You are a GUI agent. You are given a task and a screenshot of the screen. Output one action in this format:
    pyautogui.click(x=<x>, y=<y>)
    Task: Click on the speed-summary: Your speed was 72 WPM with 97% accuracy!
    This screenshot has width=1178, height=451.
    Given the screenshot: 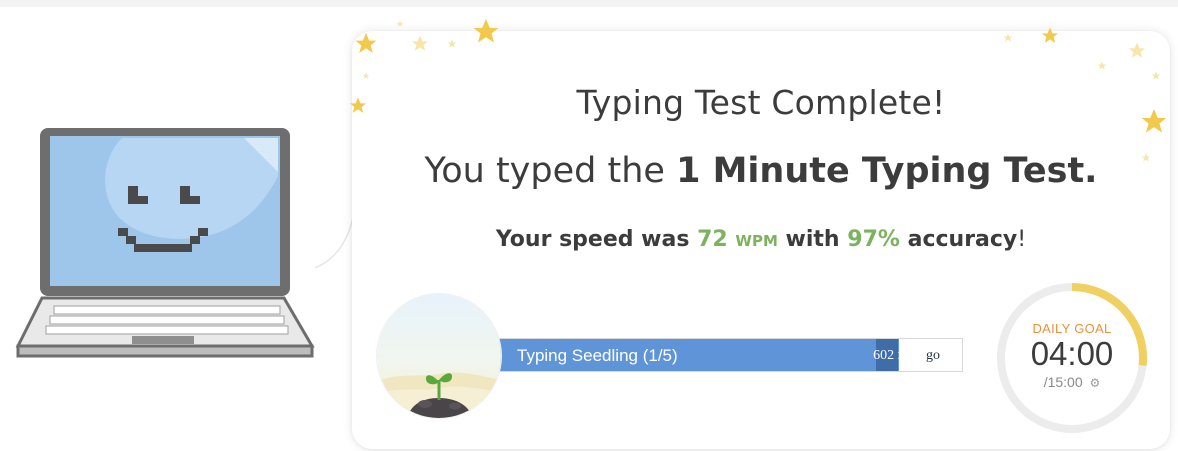 What is the action you would take?
    pyautogui.click(x=761, y=239)
    